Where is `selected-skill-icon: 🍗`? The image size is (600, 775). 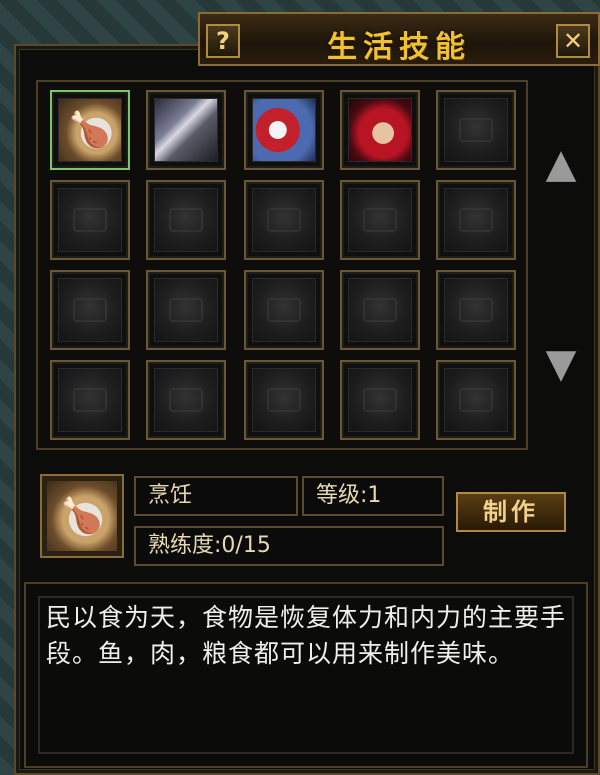 selected-skill-icon: 🍗 is located at coordinates (82, 516).